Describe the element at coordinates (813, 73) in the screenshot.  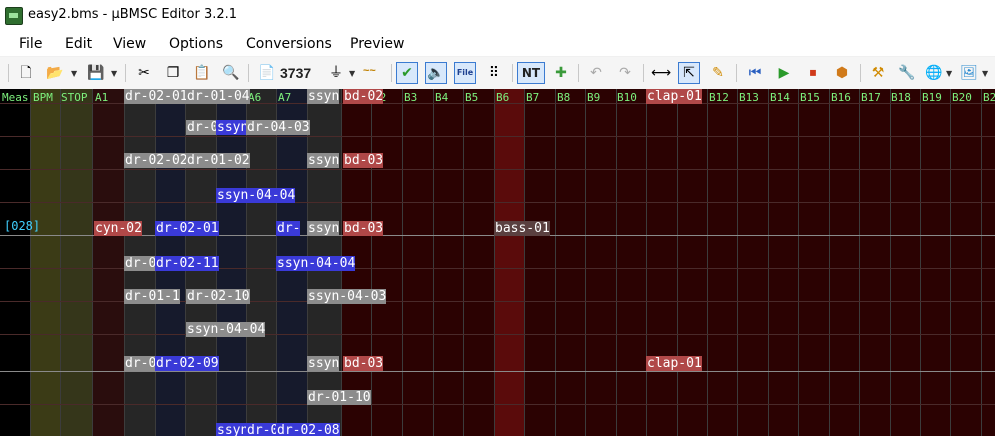
I see `stop-icon: ⏹` at that location.